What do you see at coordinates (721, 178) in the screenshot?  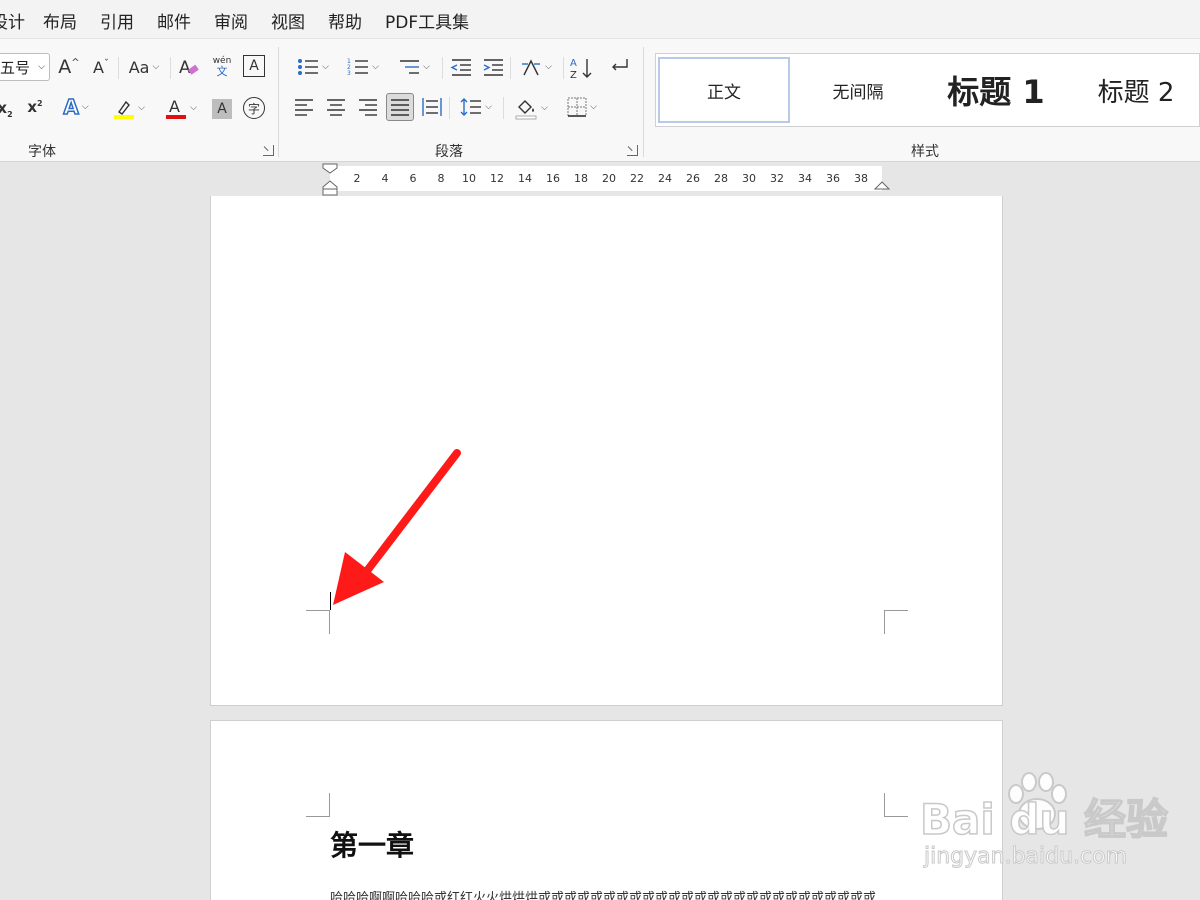 I see `ruler-tick: 28` at bounding box center [721, 178].